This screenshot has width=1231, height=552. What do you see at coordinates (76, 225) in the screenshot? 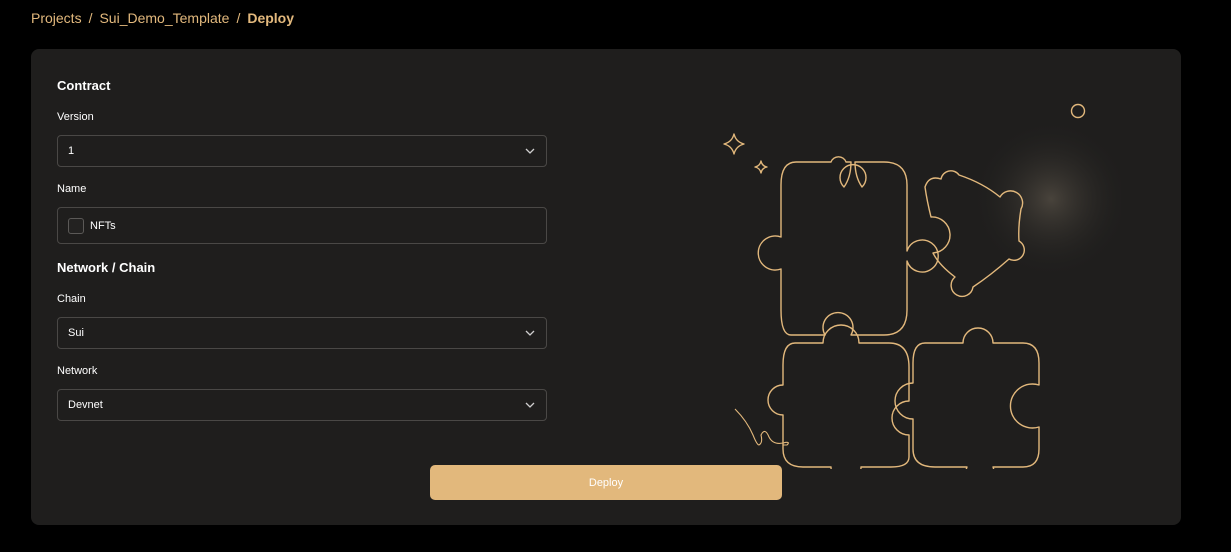
I see `name-checkbox` at bounding box center [76, 225].